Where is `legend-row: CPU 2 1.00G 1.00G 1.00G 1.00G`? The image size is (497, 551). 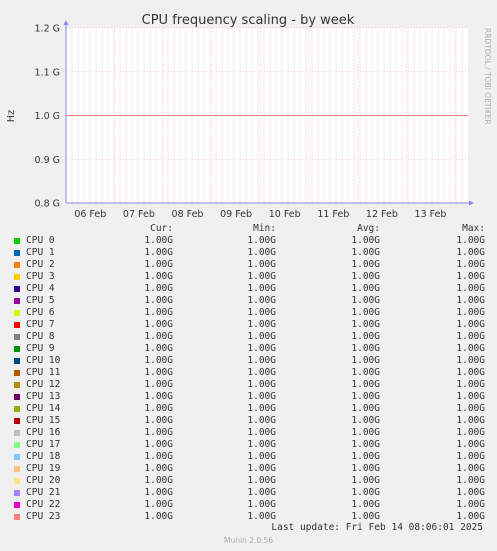 legend-row: CPU 2 1.00G 1.00G 1.00G 1.00G is located at coordinates (248, 265).